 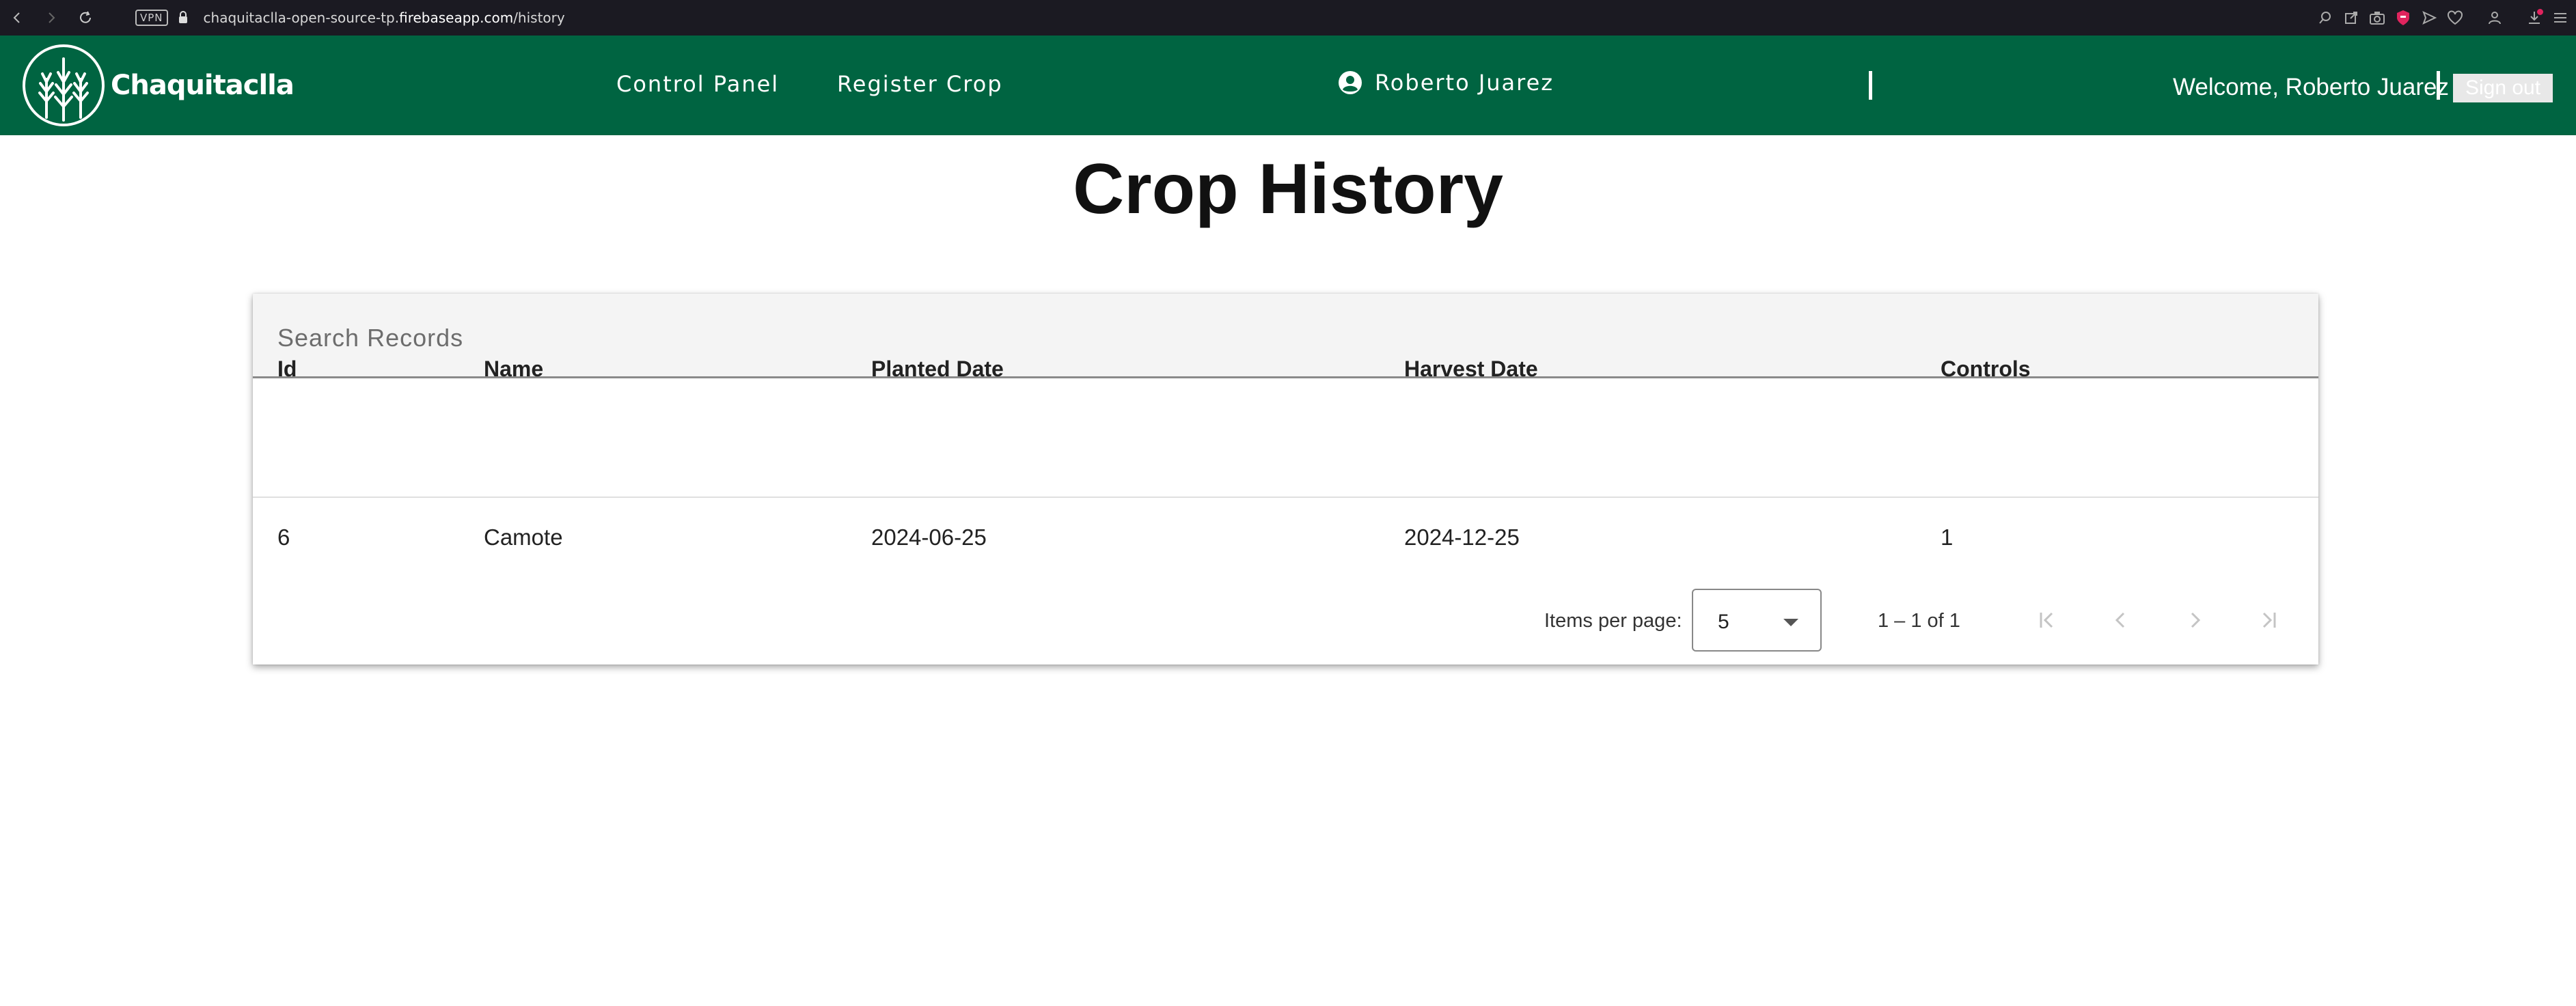 What do you see at coordinates (1464, 83) in the screenshot?
I see `user-name: Roberto Juarez` at bounding box center [1464, 83].